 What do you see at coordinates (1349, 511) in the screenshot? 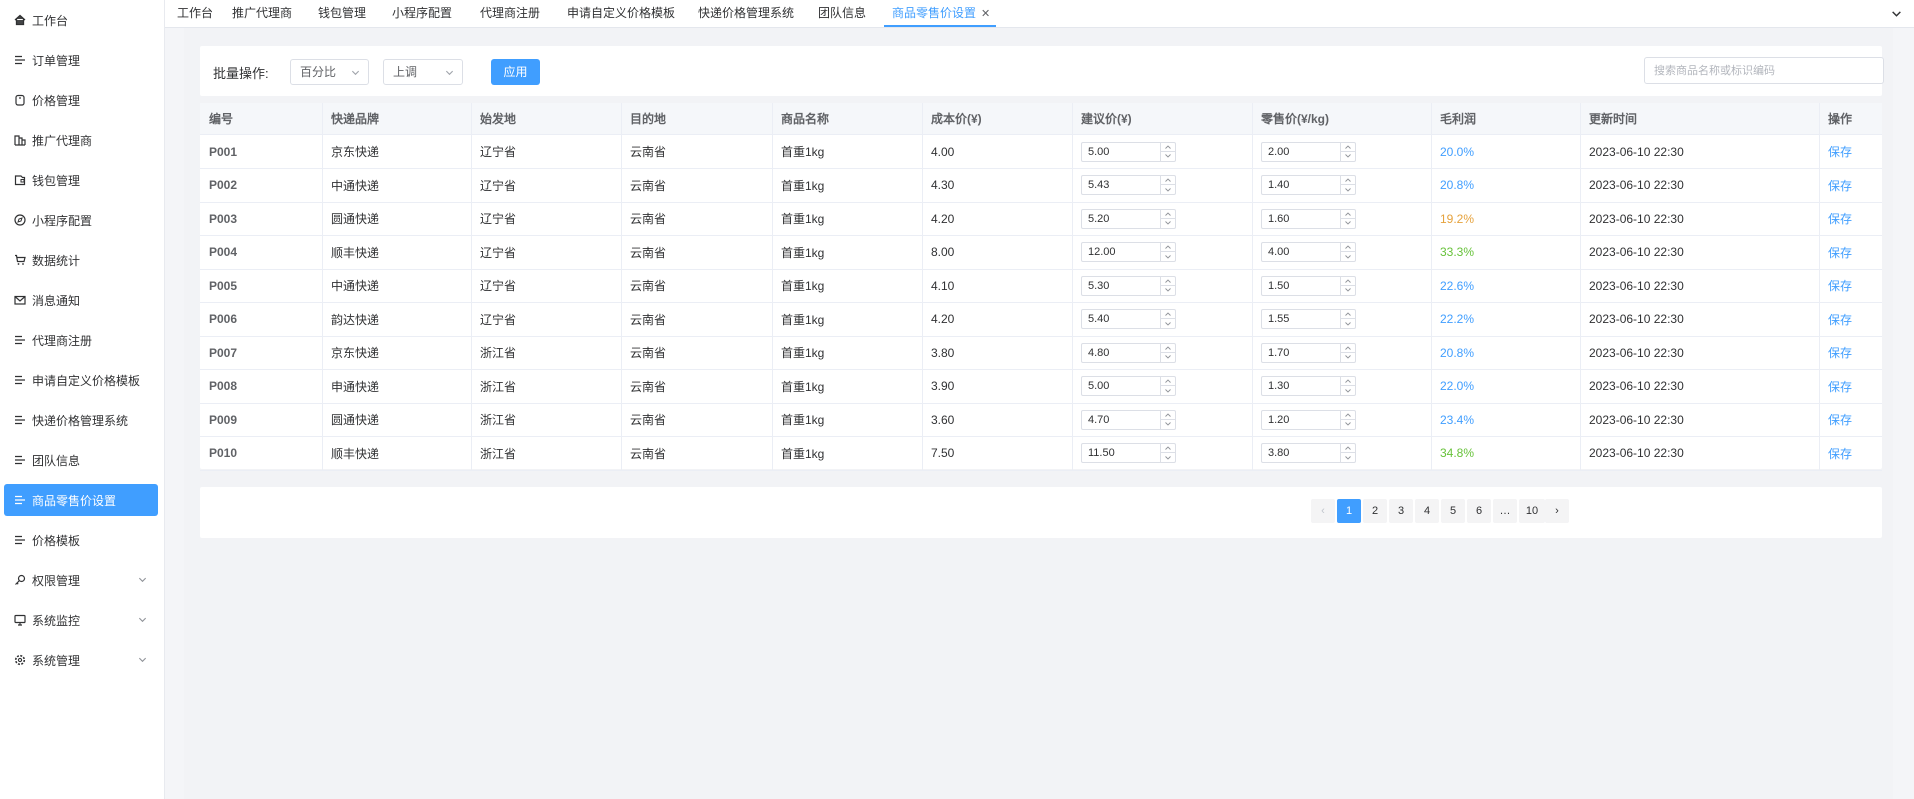
I see `page-button: 1` at bounding box center [1349, 511].